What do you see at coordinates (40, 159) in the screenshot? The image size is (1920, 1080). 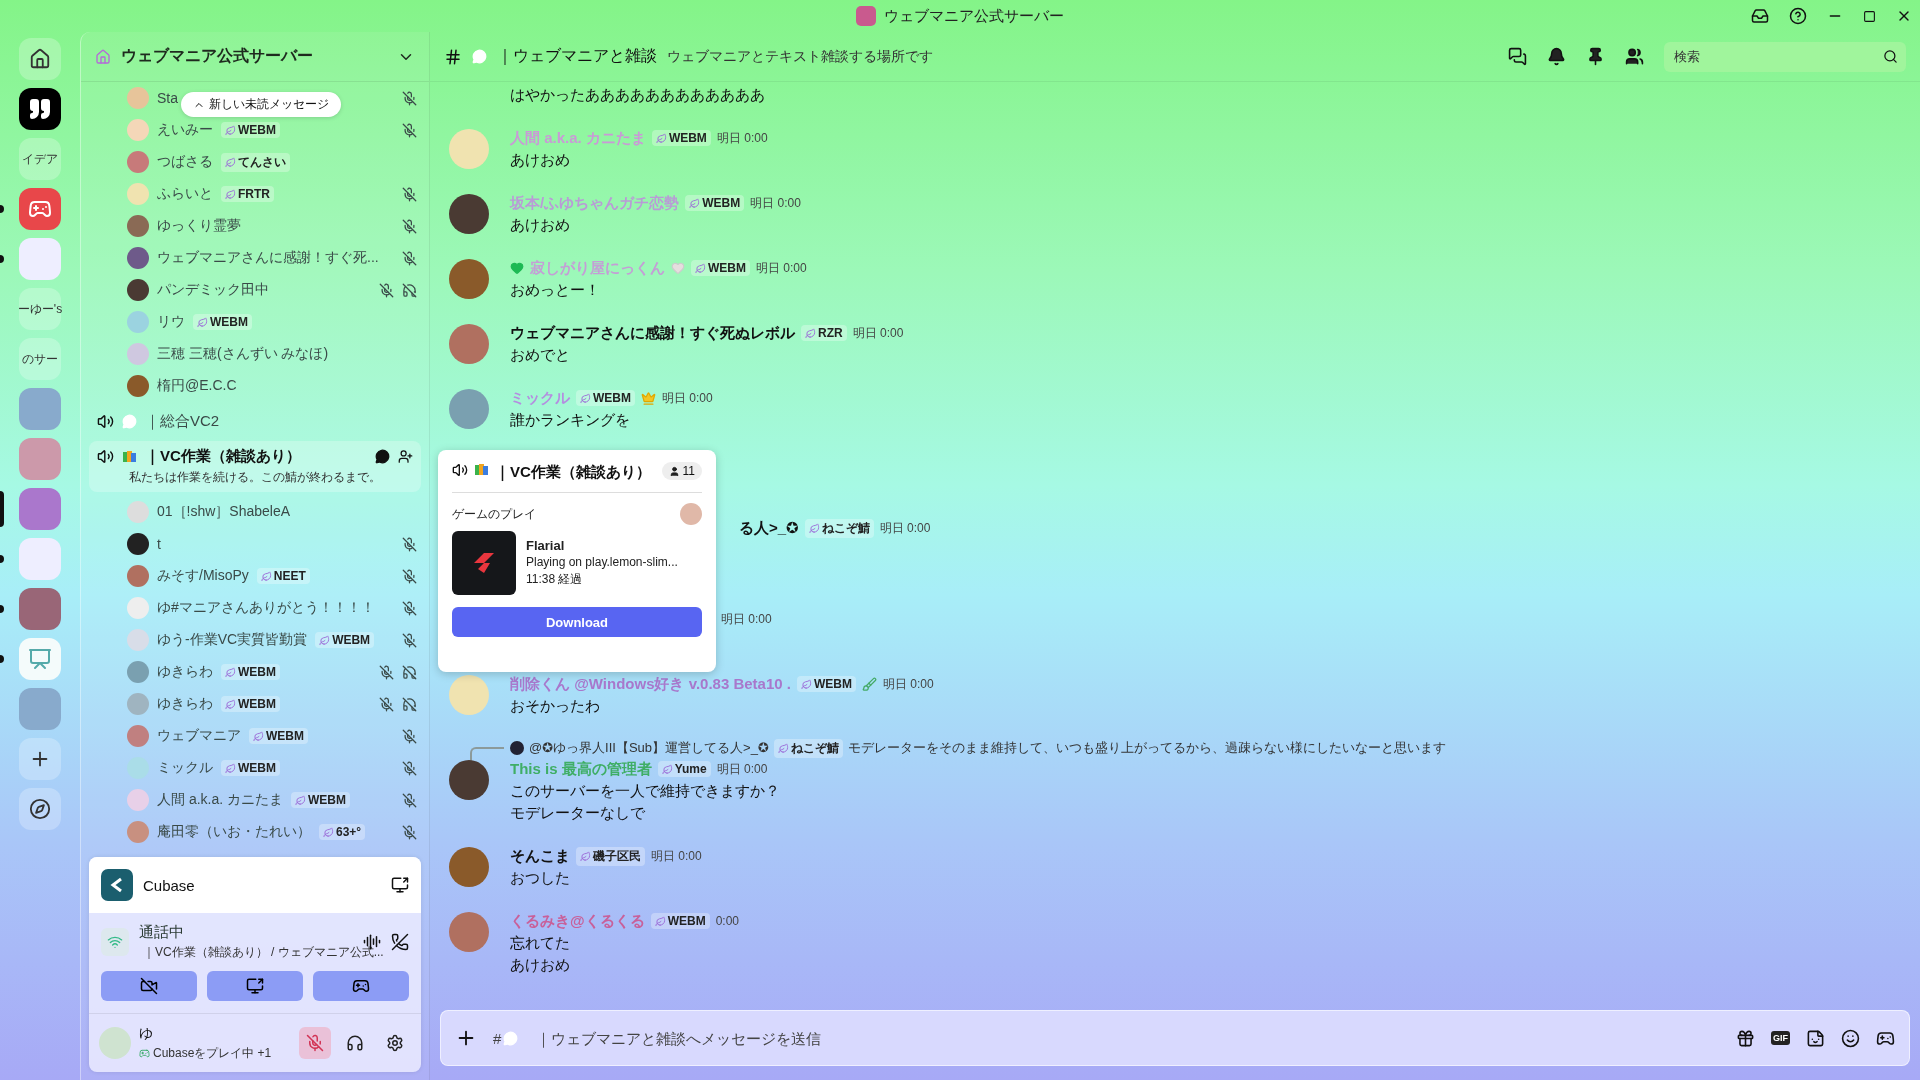 I see `server-name-button: イデア` at bounding box center [40, 159].